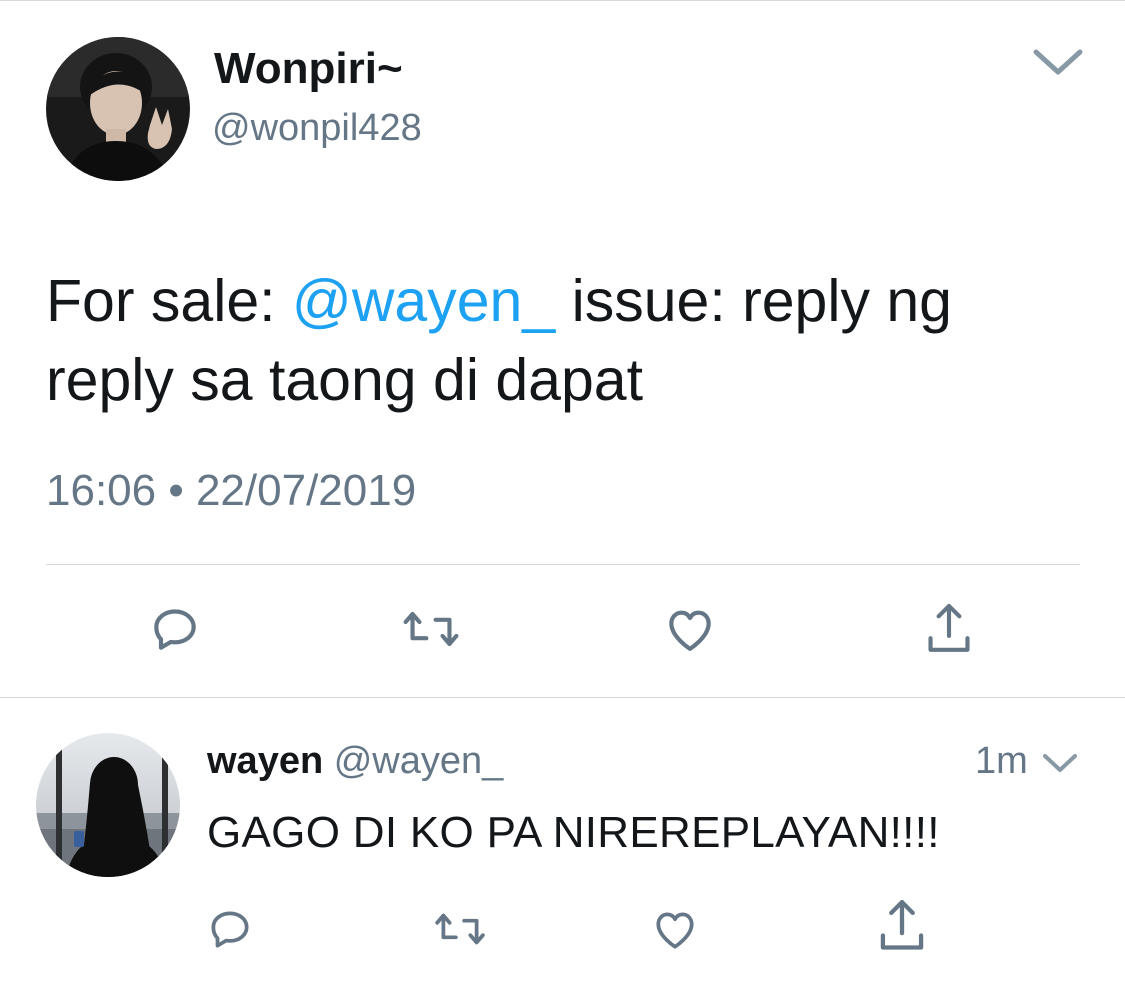  Describe the element at coordinates (265, 761) in the screenshot. I see `display-name: wayen` at that location.